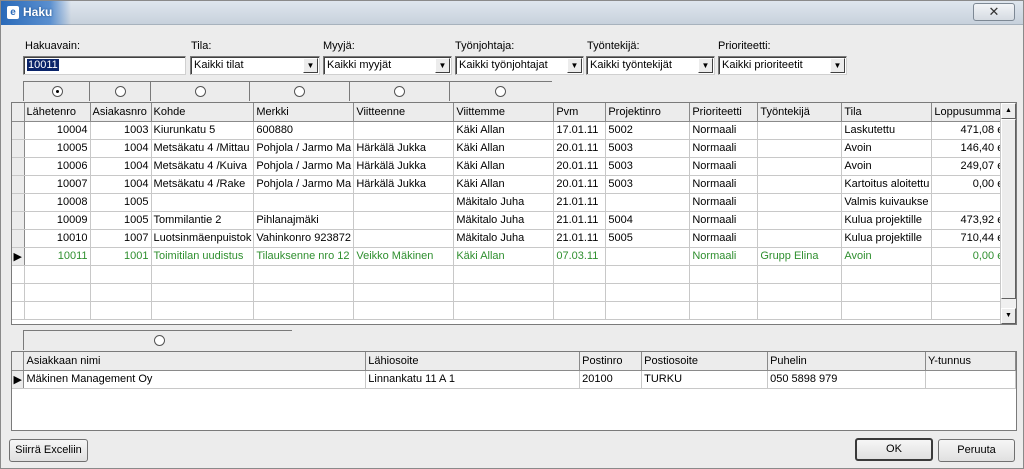 Image resolution: width=1024 pixels, height=469 pixels. I want to click on myyja-select: Kaikki myyjät ▼, so click(387, 65).